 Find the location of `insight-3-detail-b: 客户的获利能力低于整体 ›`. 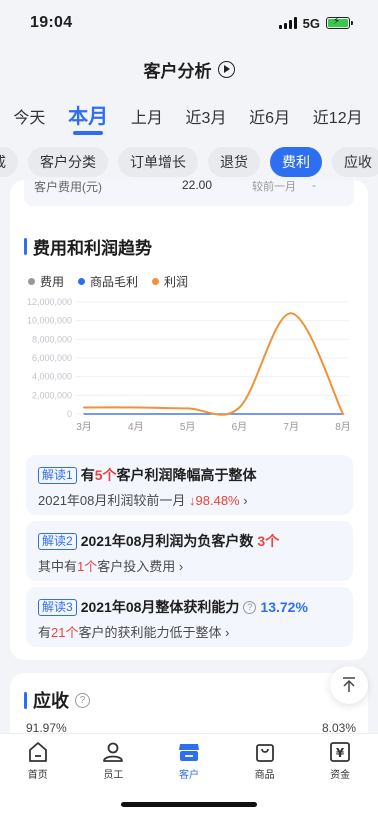

insight-3-detail-b: 客户的获利能力低于整体 › is located at coordinates (154, 632).